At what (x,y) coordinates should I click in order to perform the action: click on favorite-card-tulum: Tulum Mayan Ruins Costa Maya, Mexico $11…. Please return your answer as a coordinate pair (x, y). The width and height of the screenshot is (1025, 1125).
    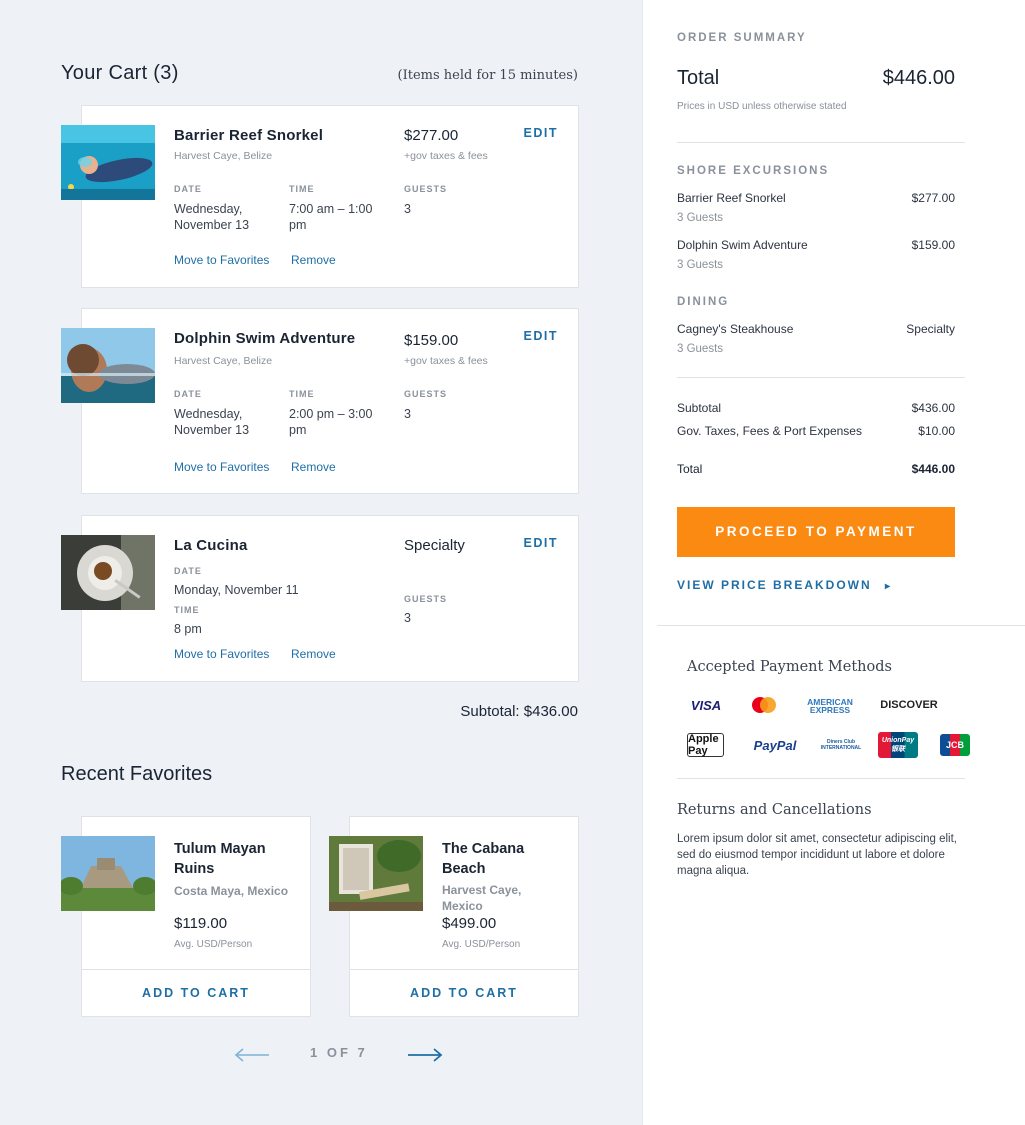
    Looking at the image, I should click on (186, 916).